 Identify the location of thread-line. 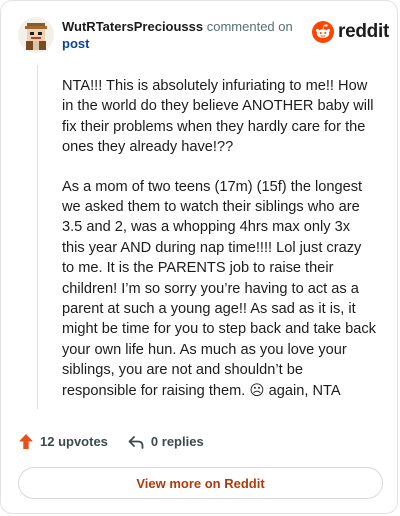
(37, 237).